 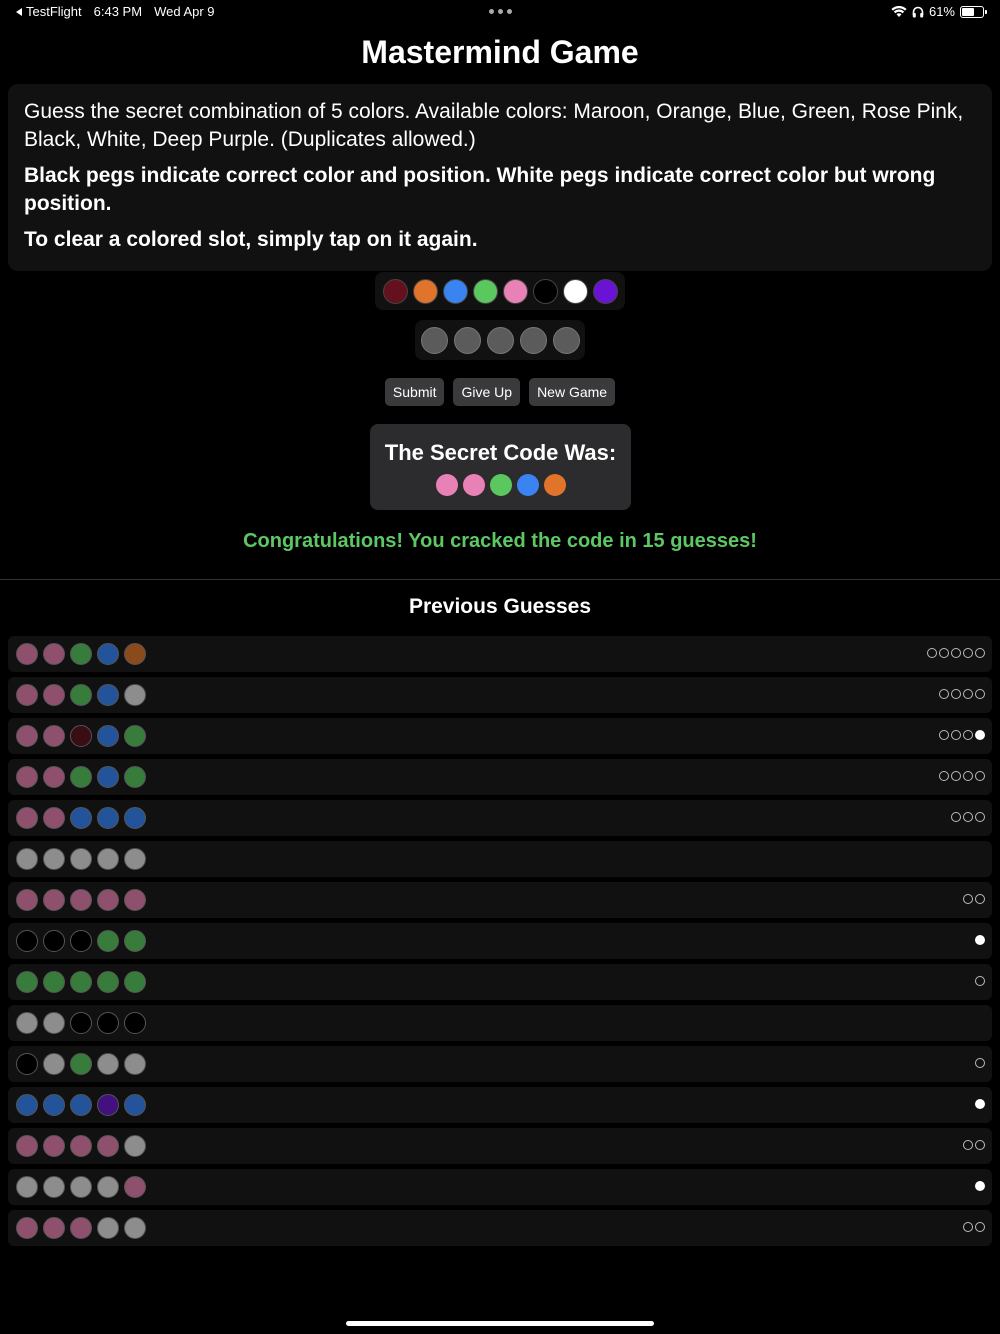 I want to click on palette-color-blue, so click(x=455, y=291).